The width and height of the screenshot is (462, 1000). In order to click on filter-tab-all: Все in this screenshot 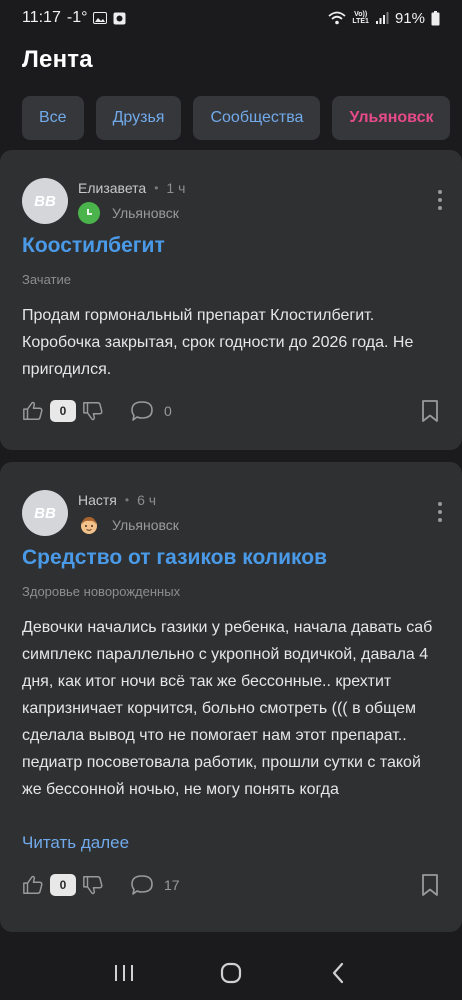, I will do `click(53, 118)`.